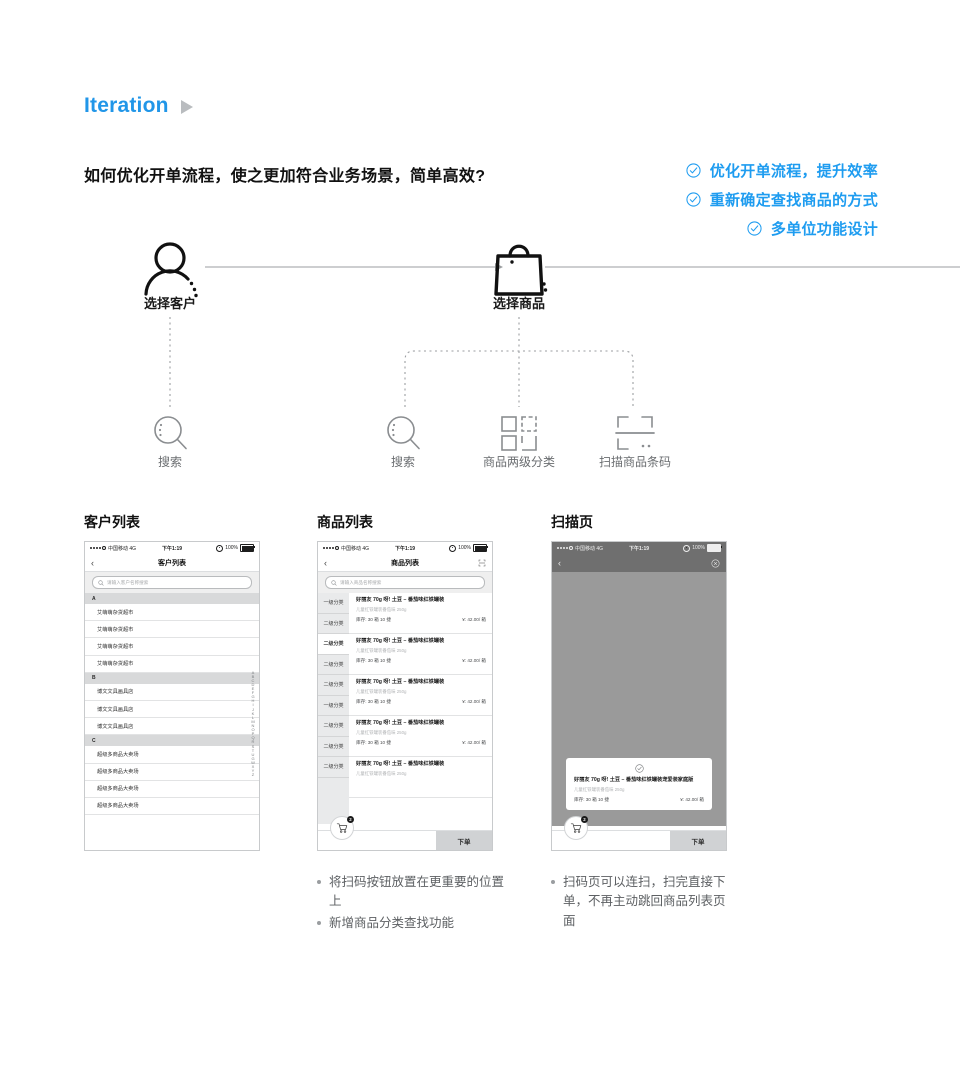 The image size is (960, 1080). I want to click on notes-scan-page: 扫码页可以连扫，扫完直接下单，不再主动跳回商品列表页面, so click(643, 903).